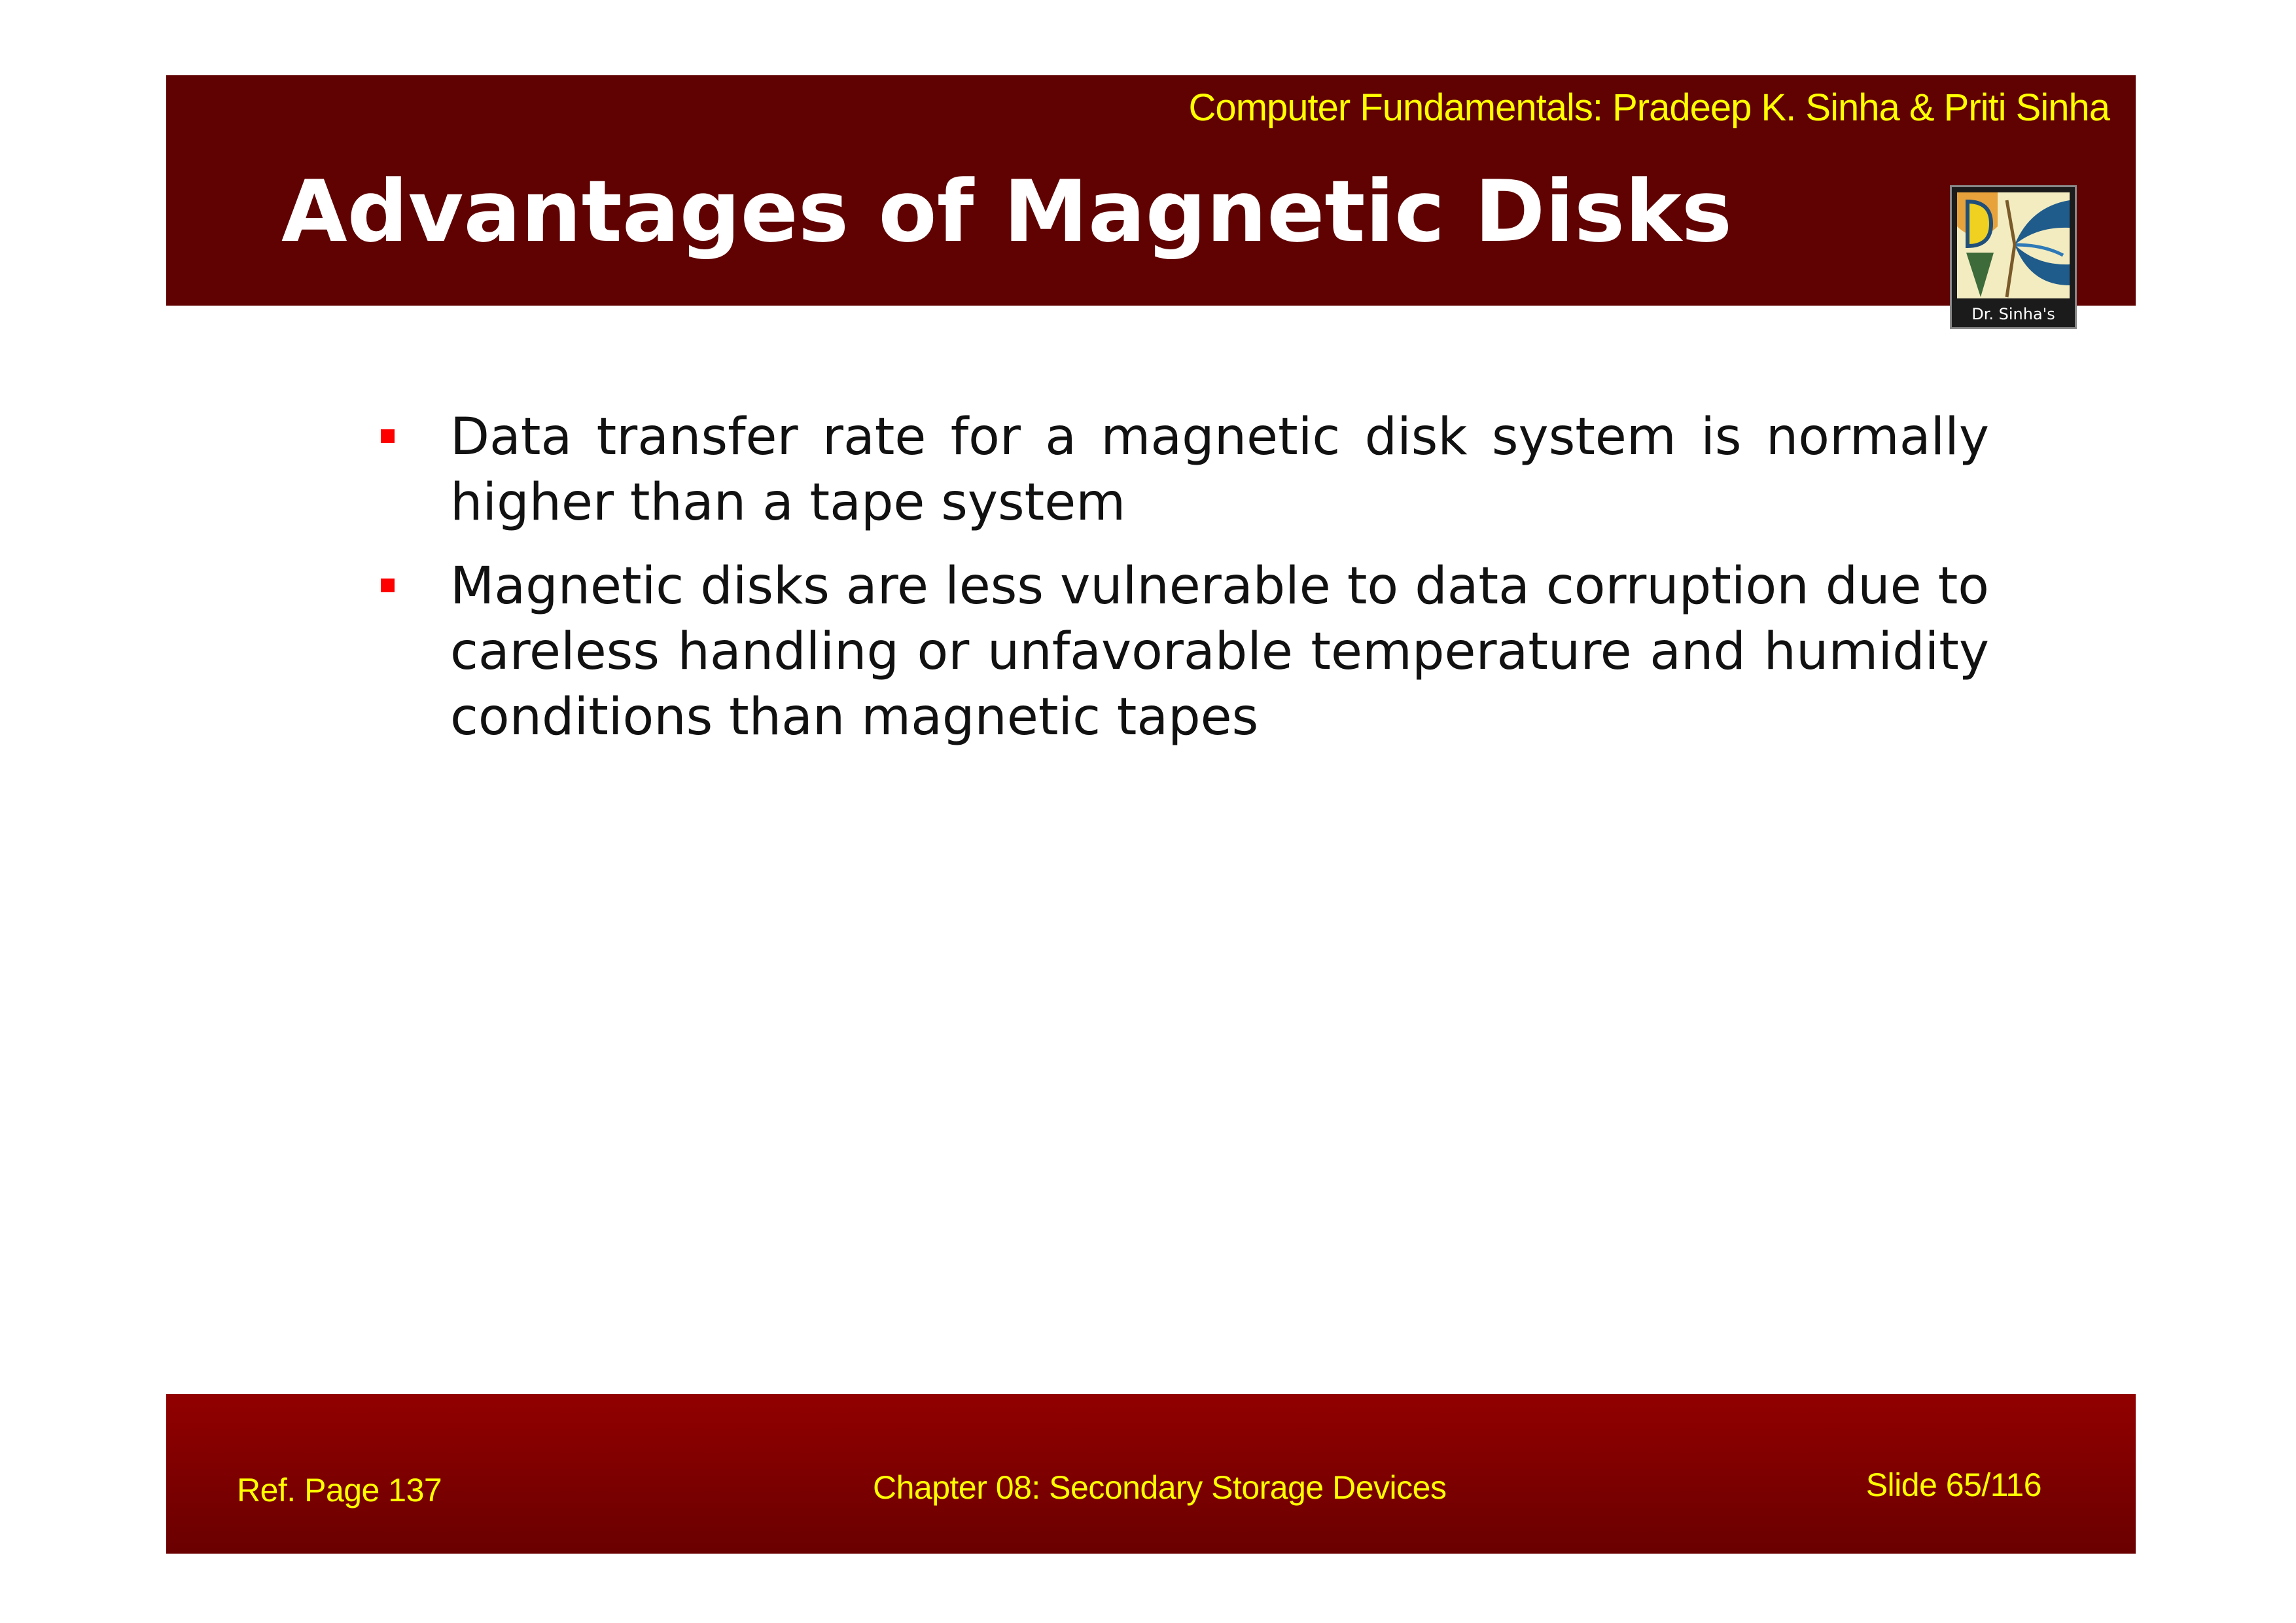 The height and width of the screenshot is (1623, 2296). What do you see at coordinates (2013, 314) in the screenshot?
I see `logo-caption: Dr. Sinha's` at bounding box center [2013, 314].